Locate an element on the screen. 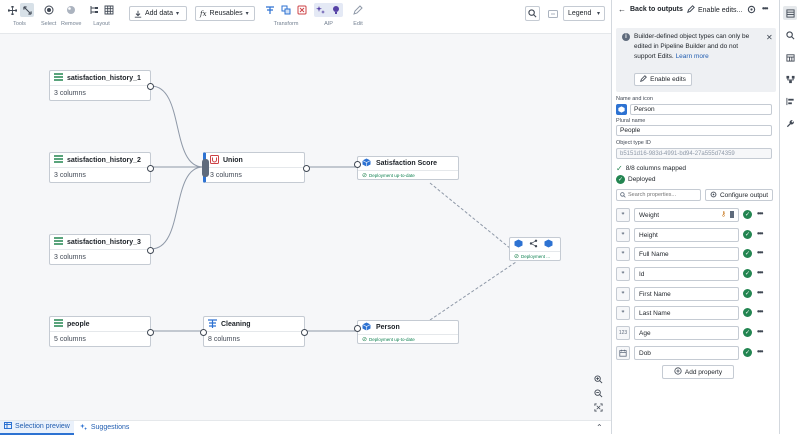 The height and width of the screenshot is (435, 800). reusables-button: fx Reusables ▾ is located at coordinates (225, 13).